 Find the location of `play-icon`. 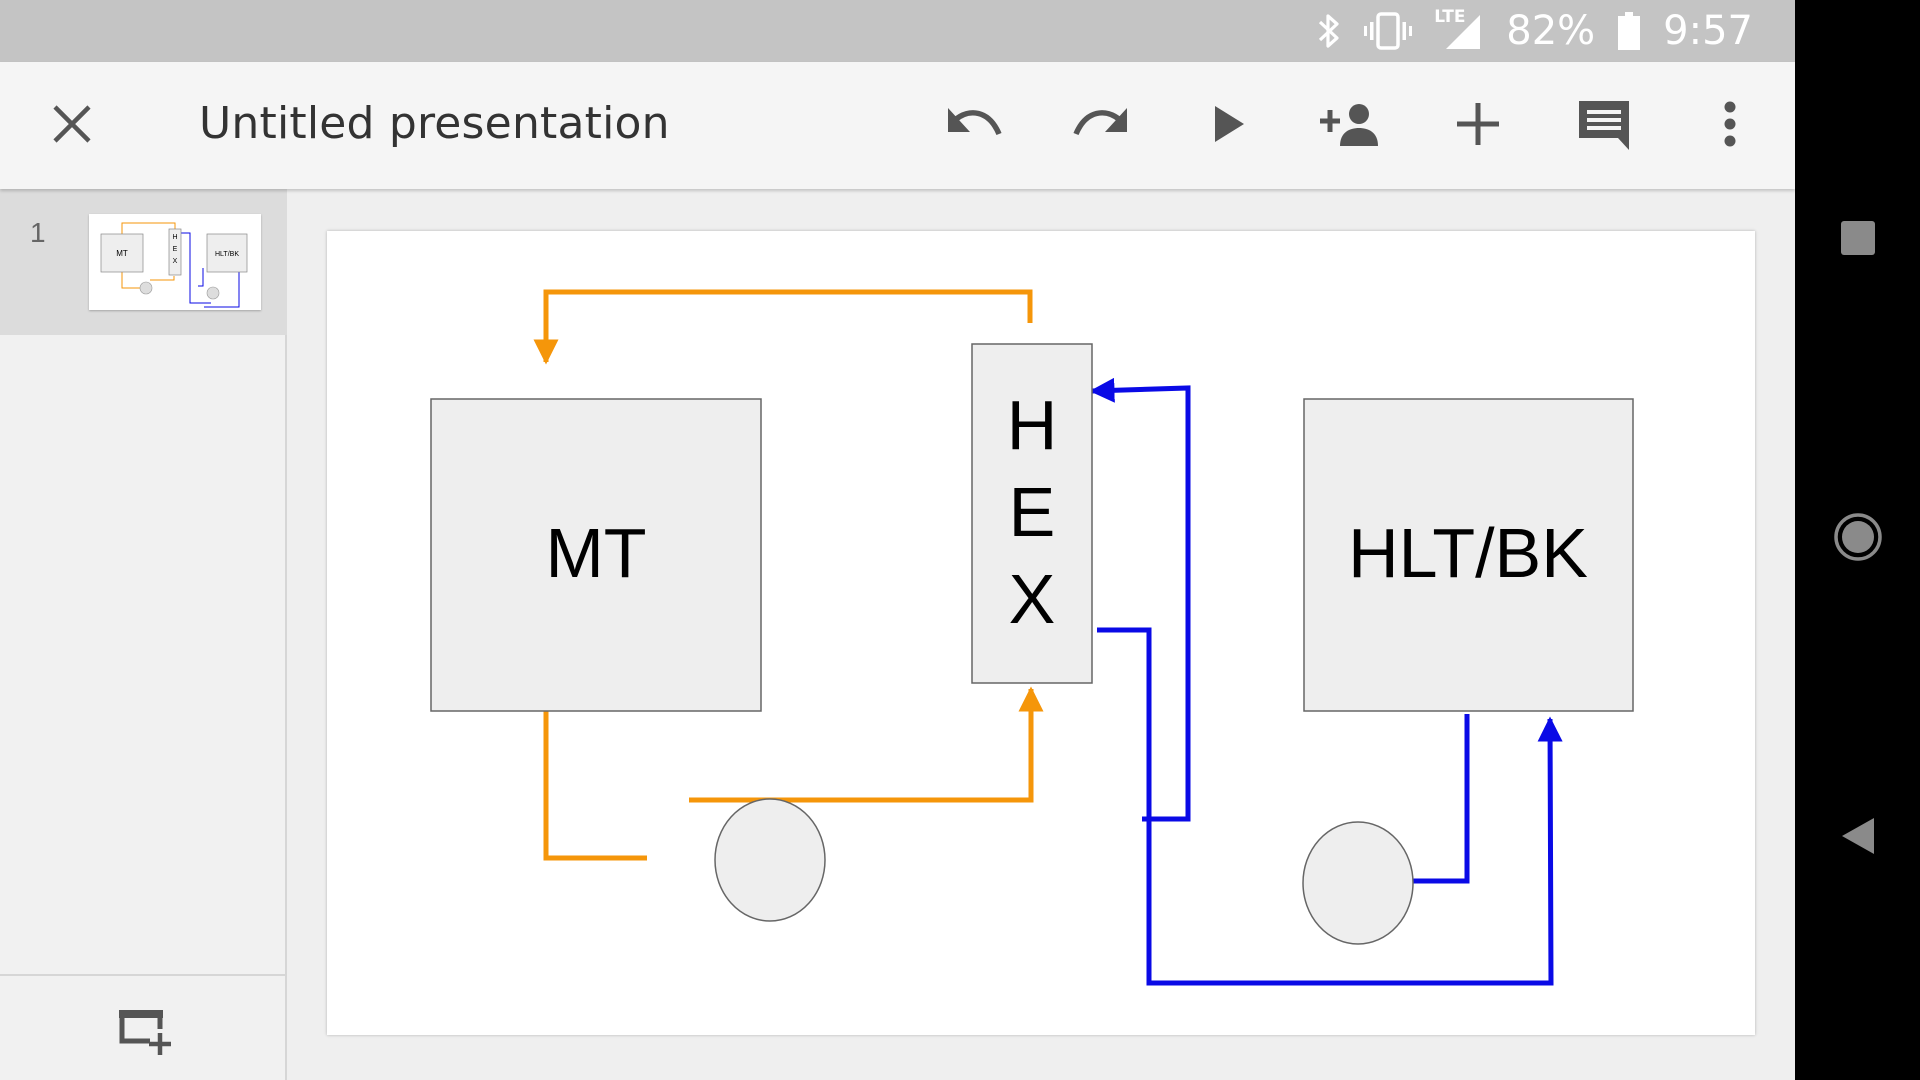

play-icon is located at coordinates (1229, 126).